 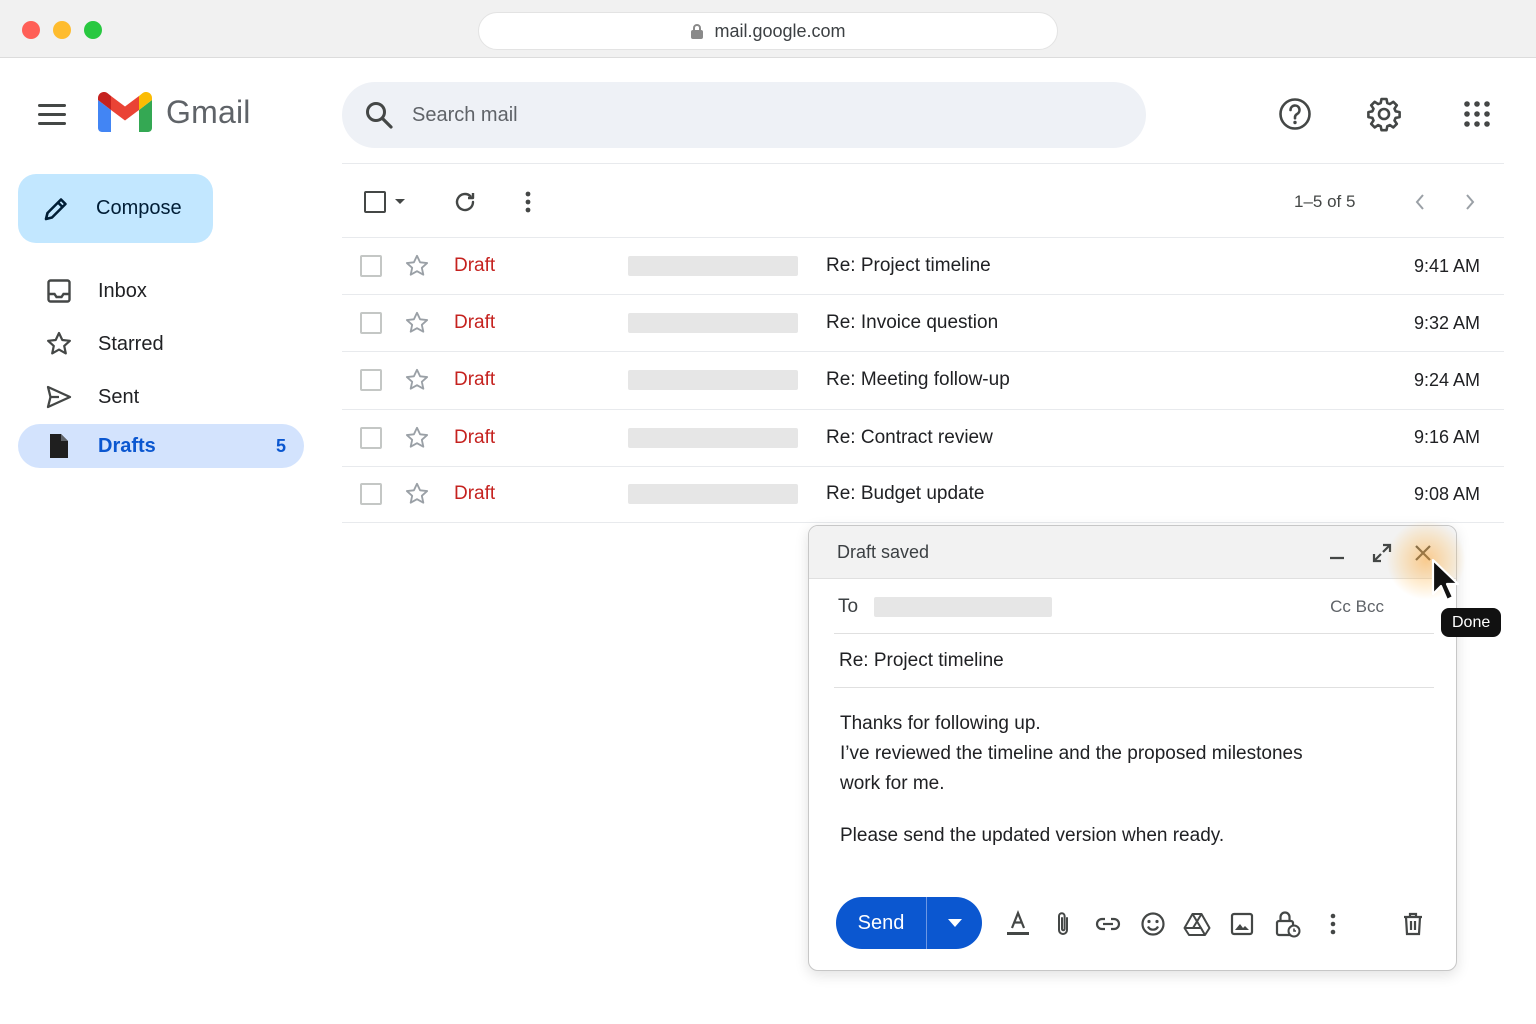 I want to click on send-button-group: Send, so click(x=909, y=923).